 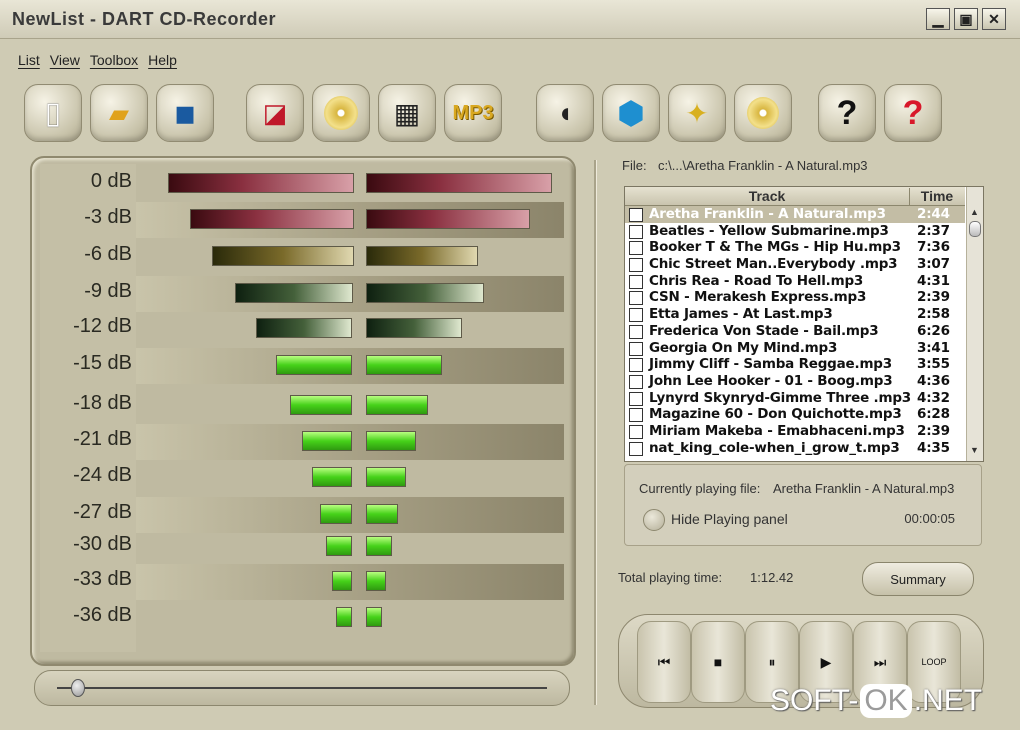 What do you see at coordinates (302, 688) in the screenshot?
I see `position-slider` at bounding box center [302, 688].